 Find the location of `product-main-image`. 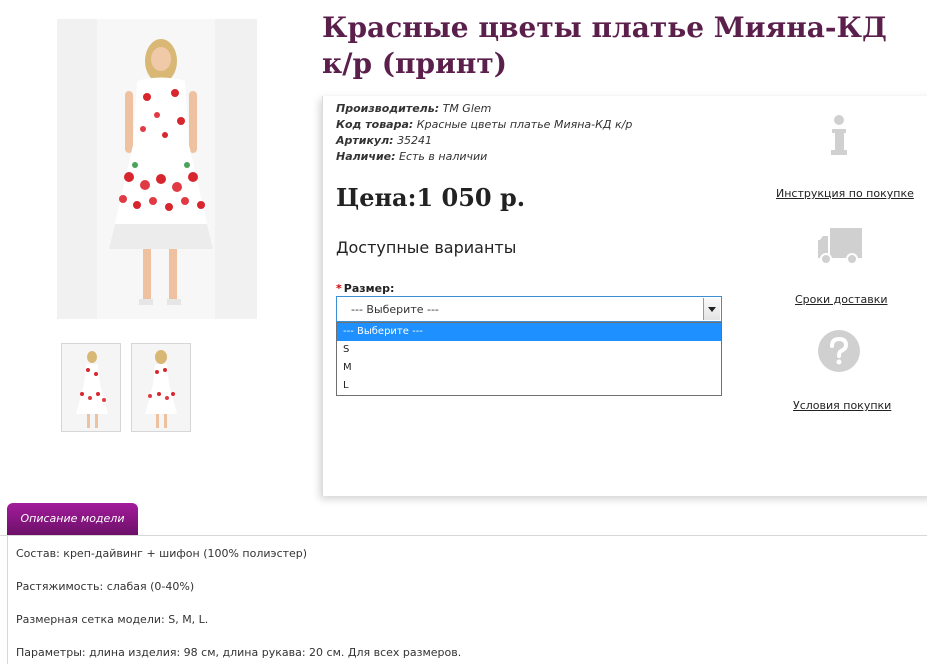

product-main-image is located at coordinates (157, 169).